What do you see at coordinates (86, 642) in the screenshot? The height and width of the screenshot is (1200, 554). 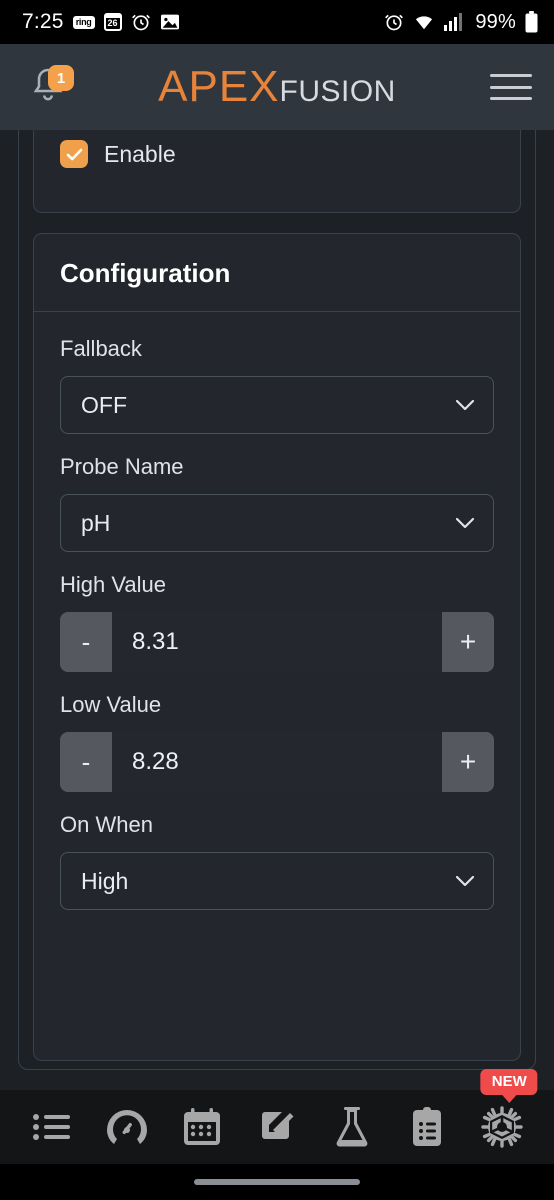 I see `high-value-decrement-button: -` at bounding box center [86, 642].